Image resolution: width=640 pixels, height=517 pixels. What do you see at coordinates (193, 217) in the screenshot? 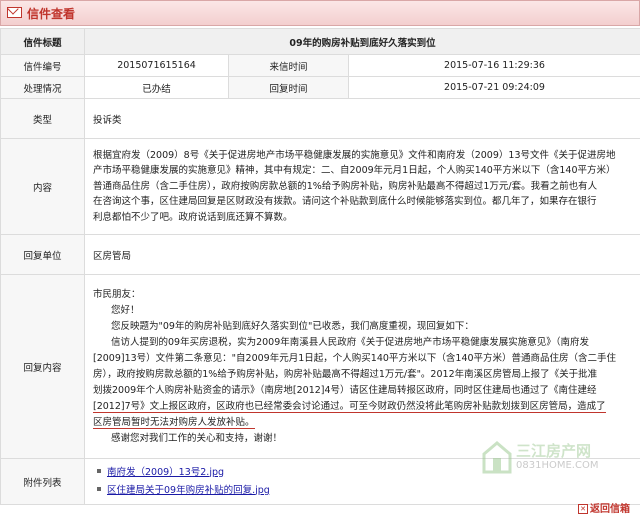
I see `content-line: 利息都怕不少了吧。政府说话到底还算不算数。` at bounding box center [193, 217].